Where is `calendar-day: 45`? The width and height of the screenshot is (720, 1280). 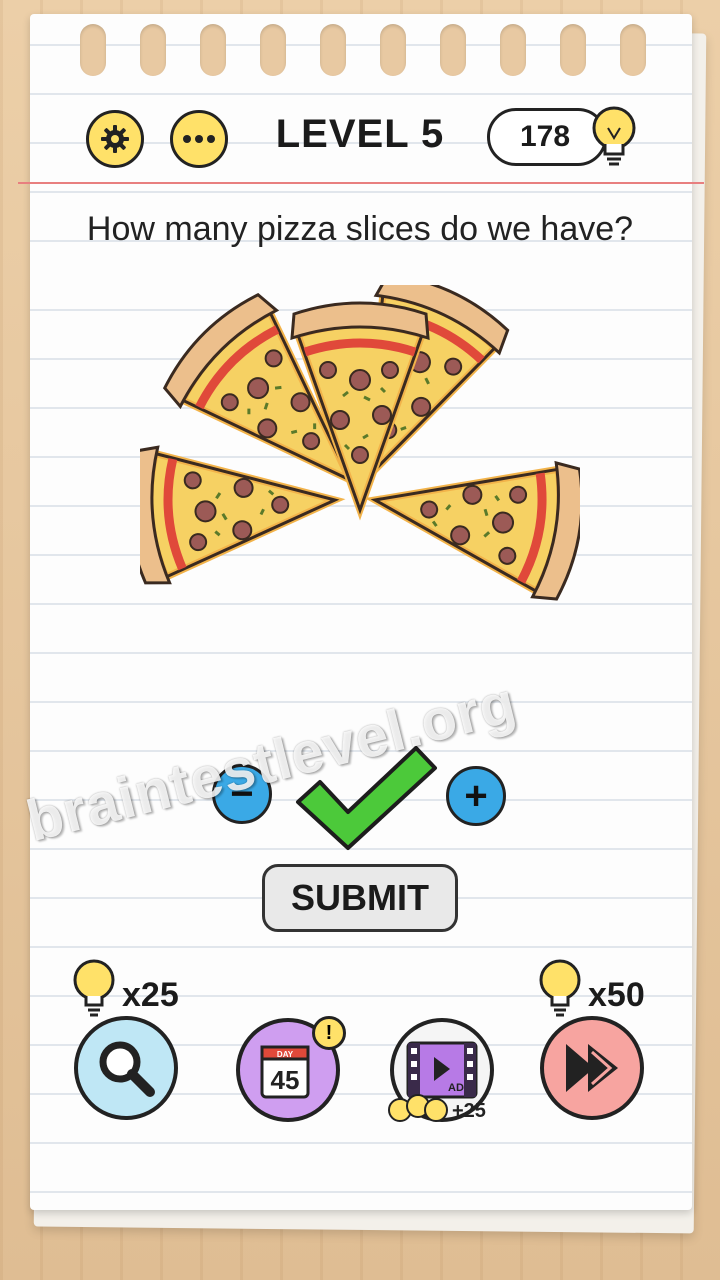 calendar-day: 45 is located at coordinates (285, 1080).